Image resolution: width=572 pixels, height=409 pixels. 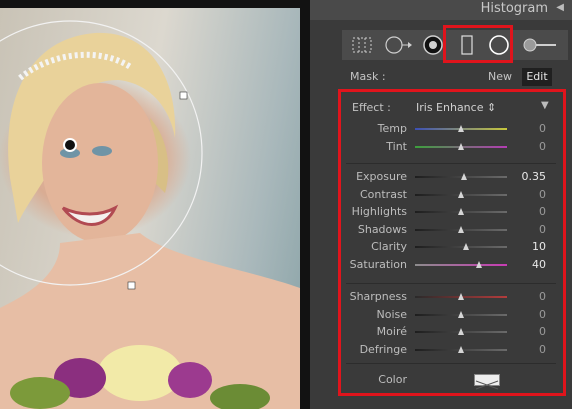 I want to click on clarity-label: Clarity, so click(x=389, y=247).